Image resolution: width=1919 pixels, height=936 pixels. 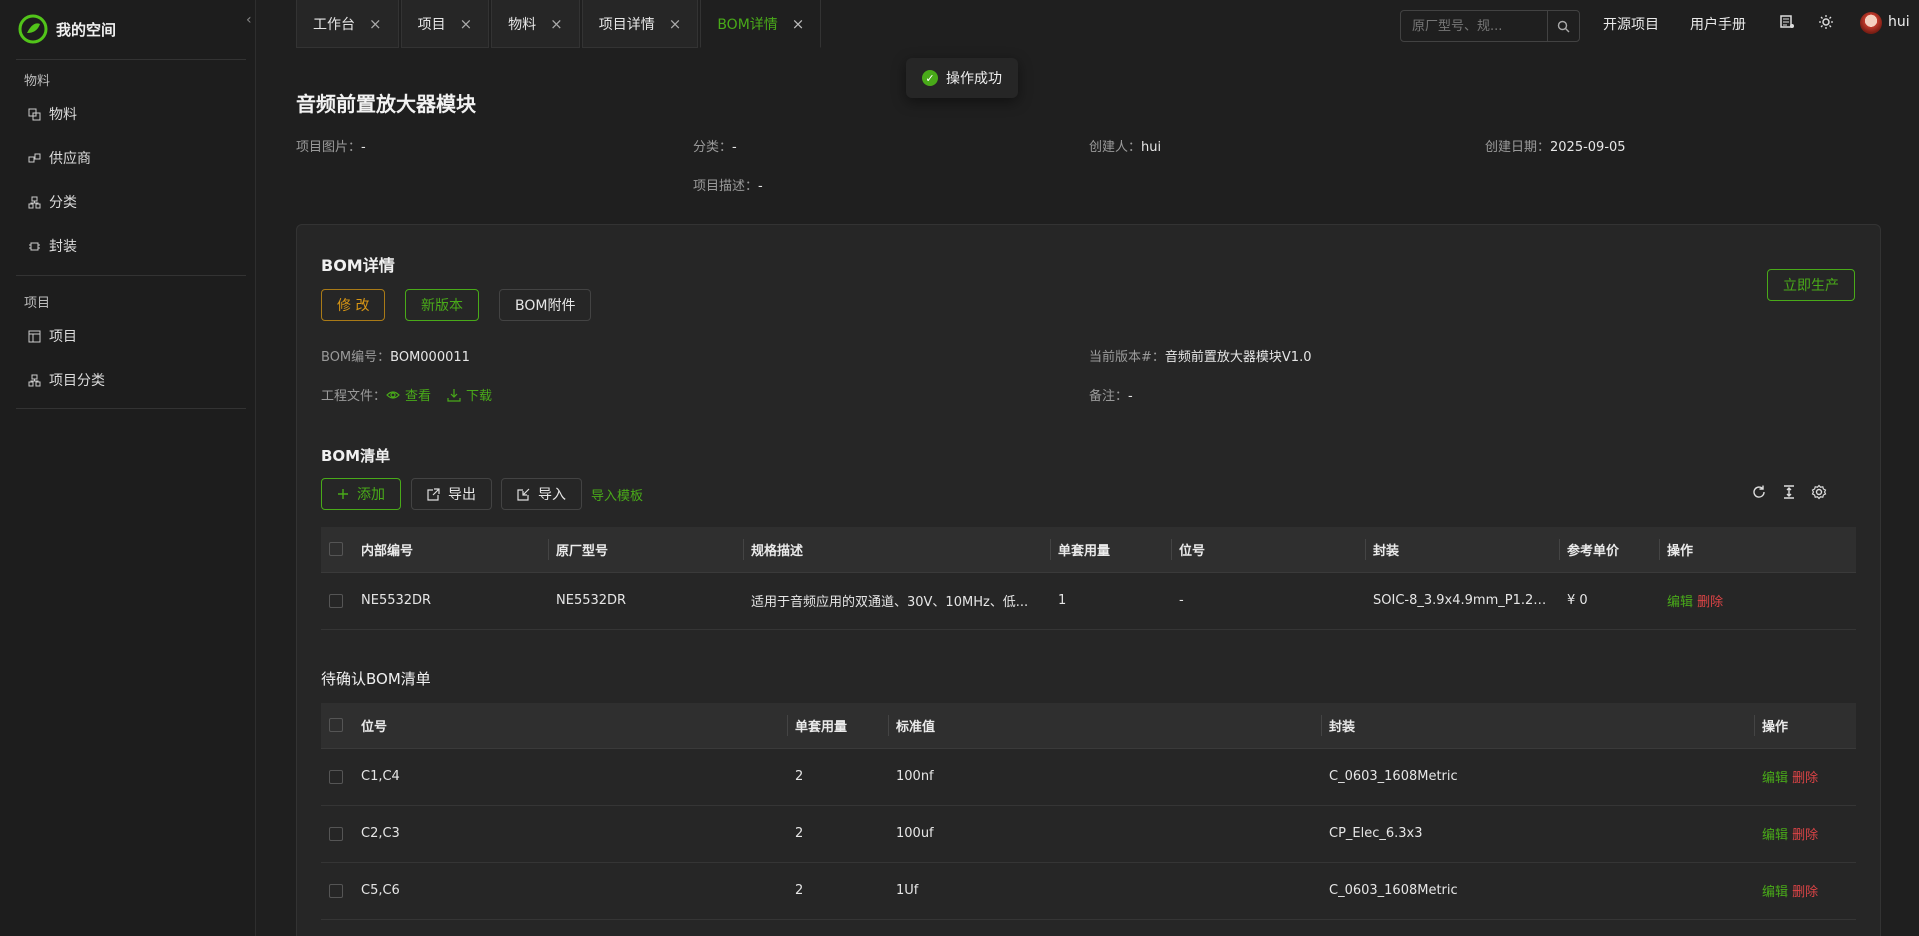 I want to click on new-version-button: 新版本, so click(x=442, y=305).